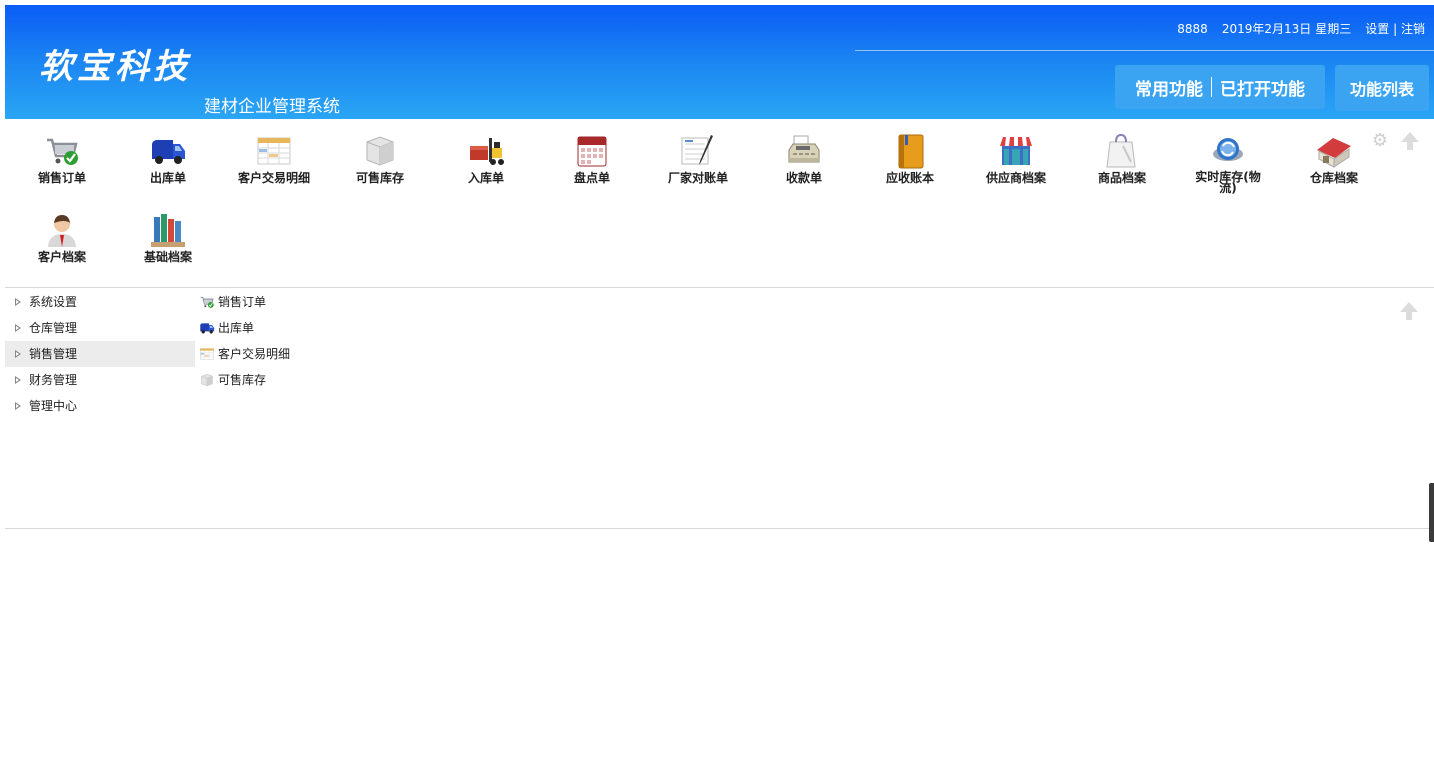 This screenshot has width=1434, height=758. What do you see at coordinates (242, 302) in the screenshot?
I see `function-link-label: 销售订单` at bounding box center [242, 302].